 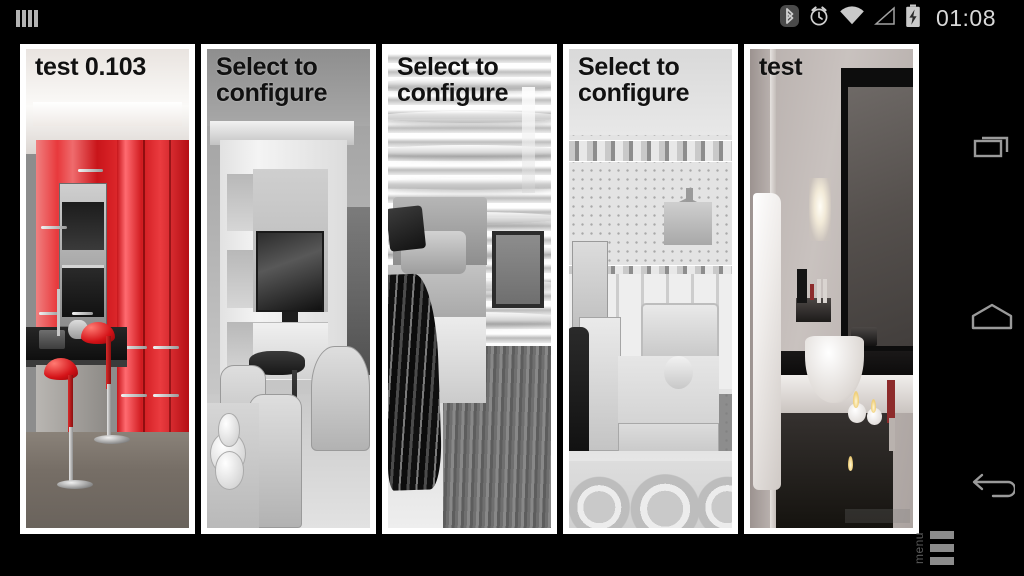 I want to click on bluetooth-icon, so click(x=789, y=18).